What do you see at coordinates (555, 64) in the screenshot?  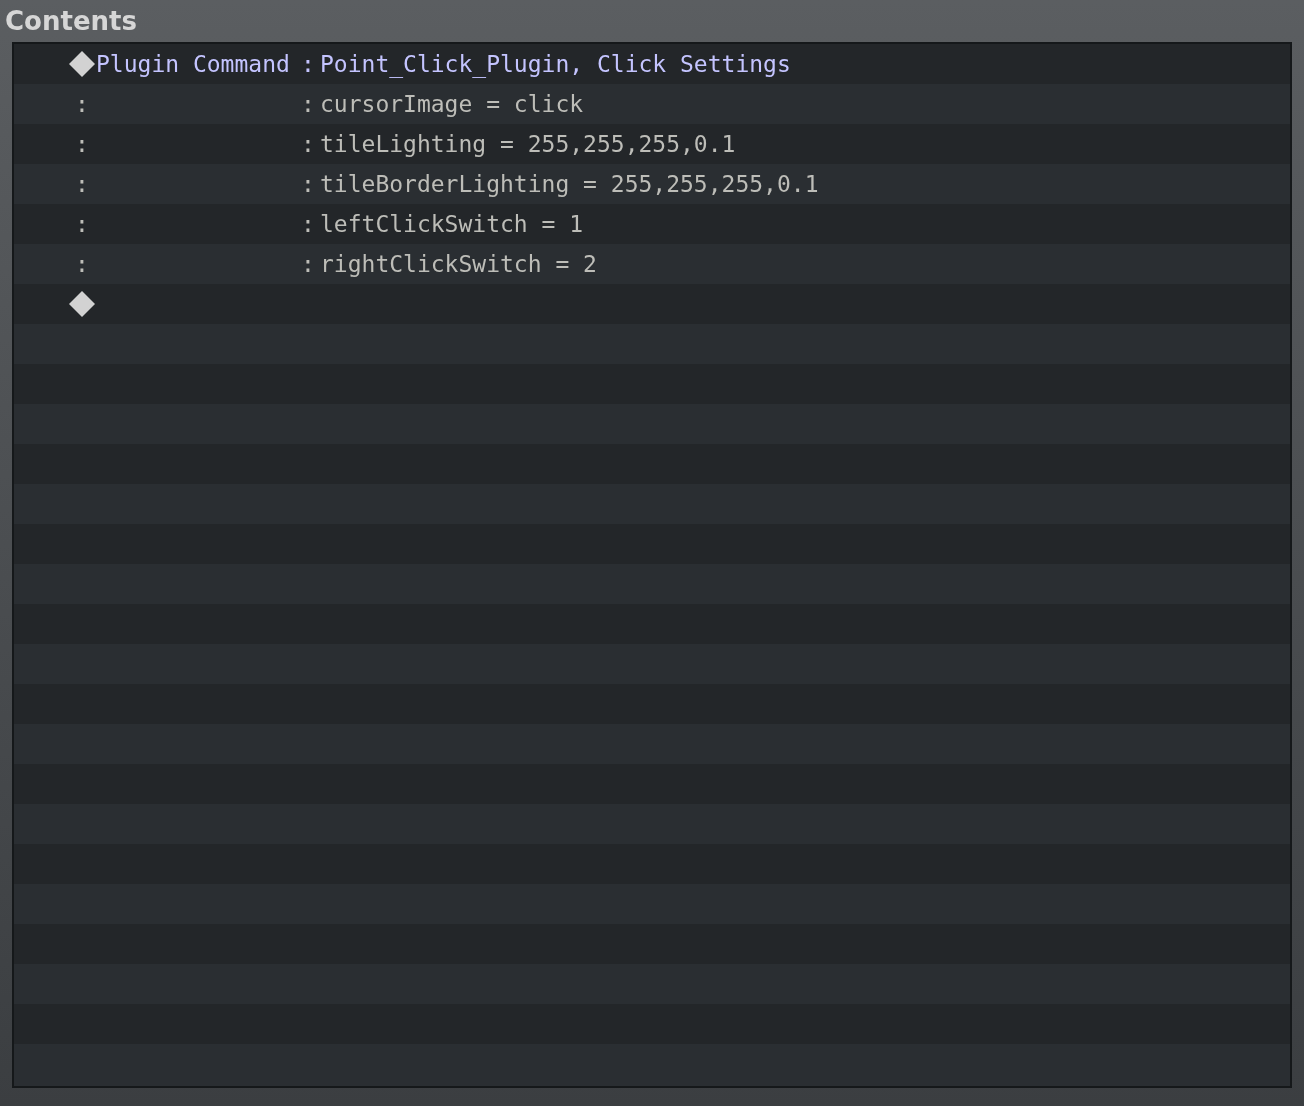 I see `command-value: Point_Click_Plugin, Click Settings` at bounding box center [555, 64].